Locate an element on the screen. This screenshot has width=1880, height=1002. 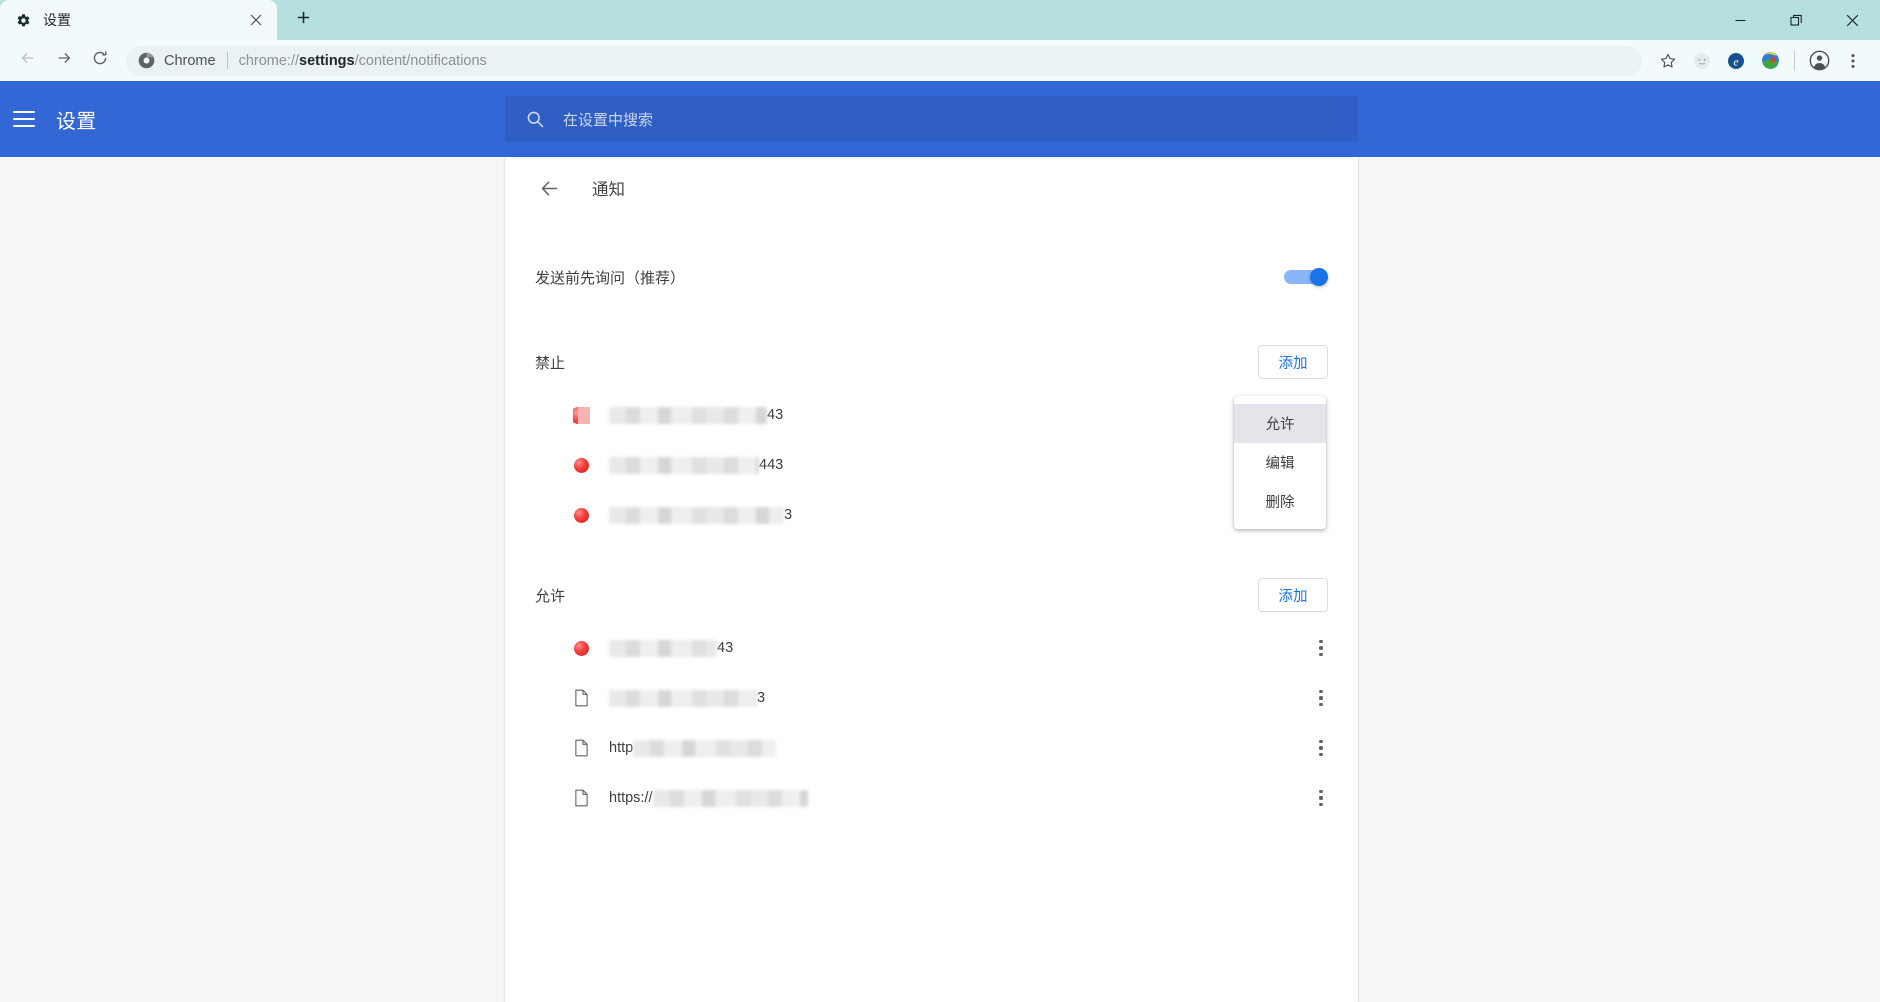
new-tab-button is located at coordinates (303, 20).